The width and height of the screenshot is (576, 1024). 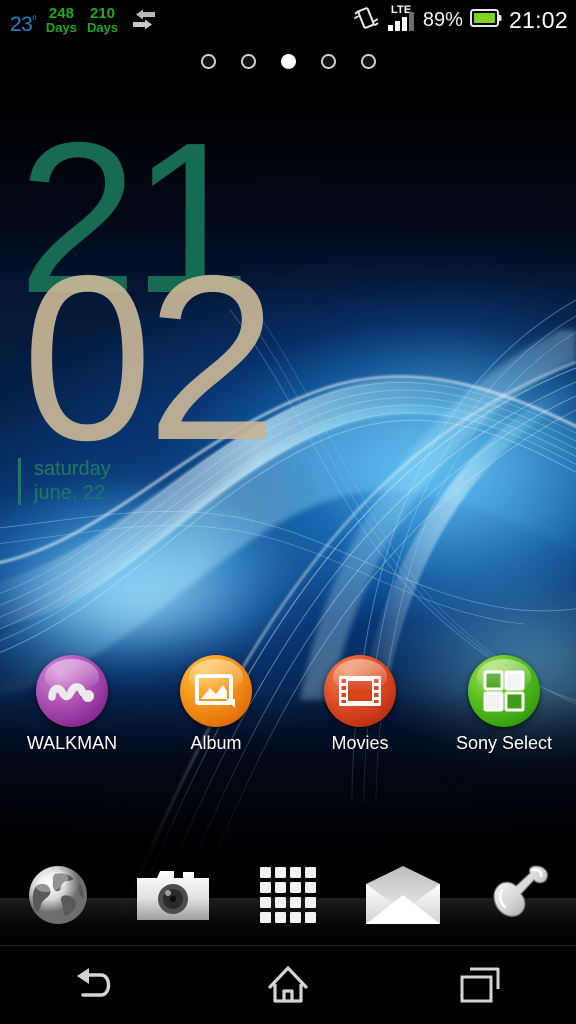 I want to click on status-bar: 23º 248 Days 210 Days LTE 89% 21:02, so click(x=288, y=20).